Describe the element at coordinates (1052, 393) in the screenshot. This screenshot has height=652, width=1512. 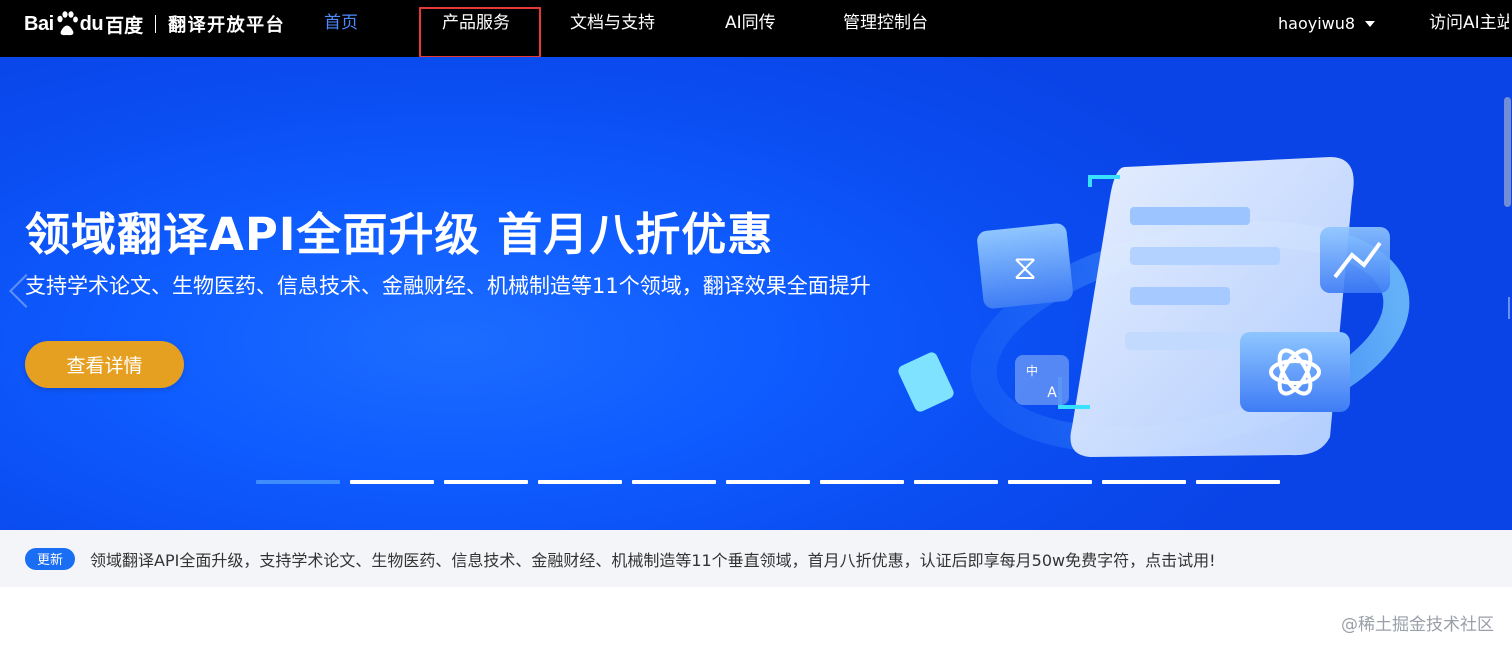
I see `svg-text: A` at that location.